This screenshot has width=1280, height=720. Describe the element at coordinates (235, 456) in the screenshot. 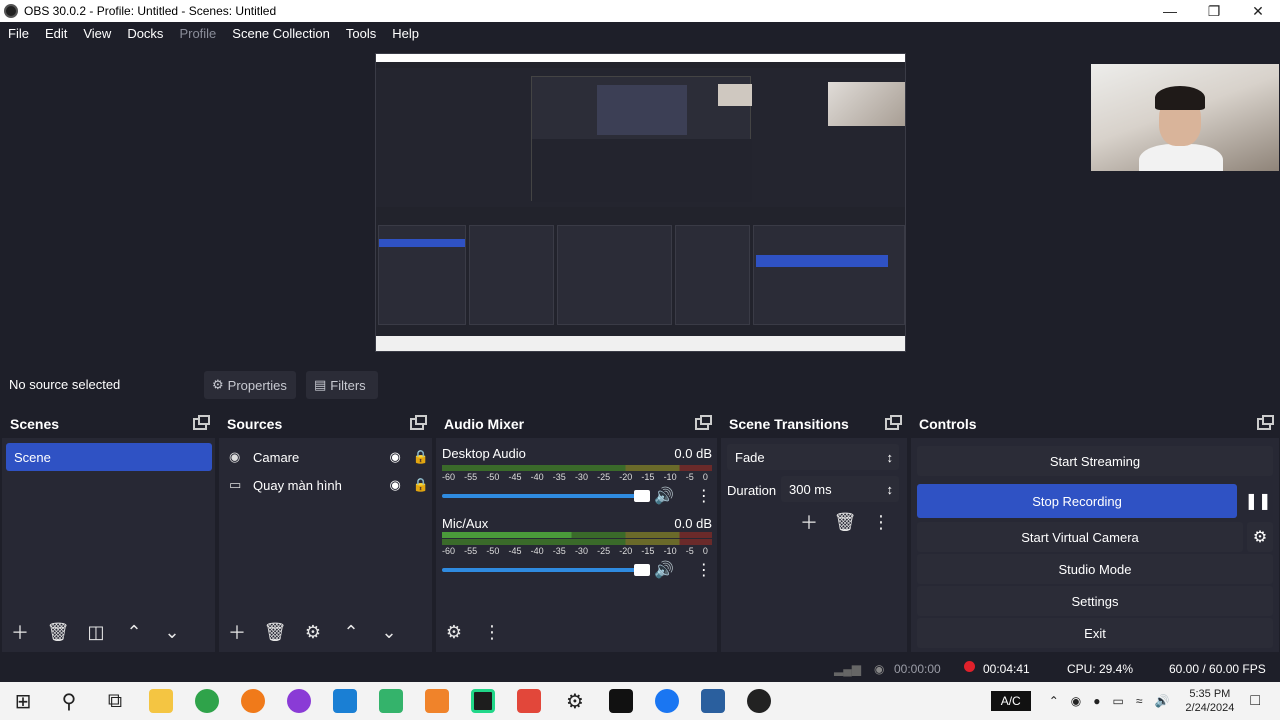

I see `camera-icon: ◉` at that location.